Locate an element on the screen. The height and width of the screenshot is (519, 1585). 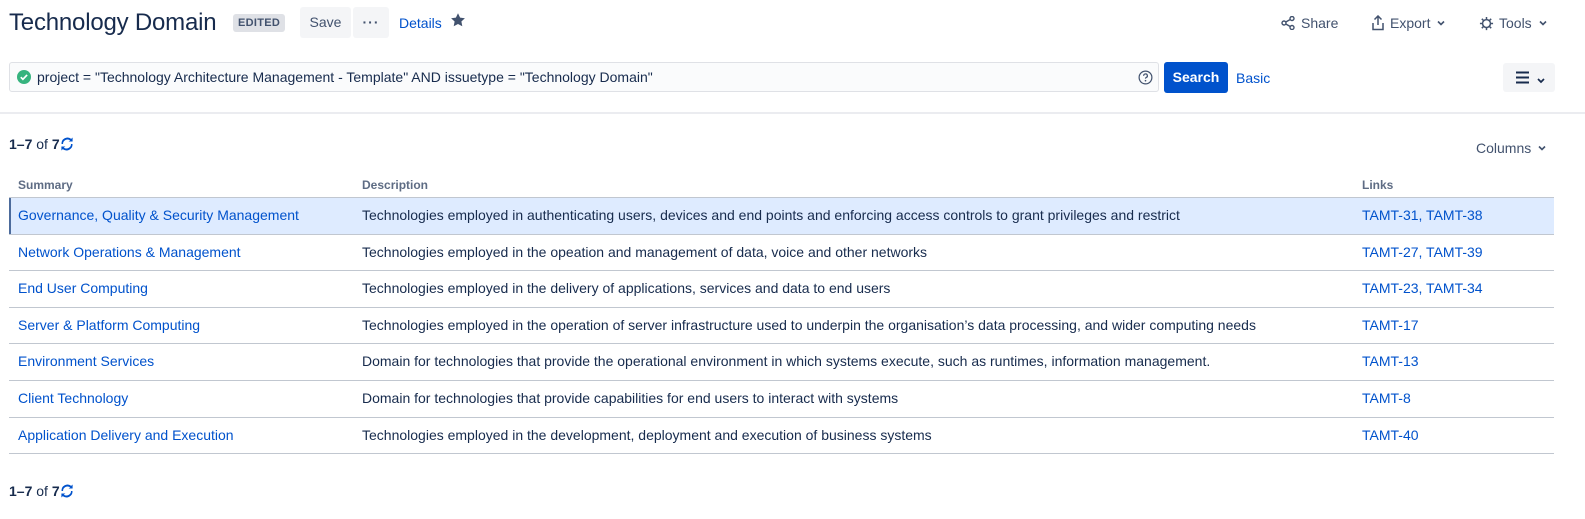
export-icon is located at coordinates (1378, 23).